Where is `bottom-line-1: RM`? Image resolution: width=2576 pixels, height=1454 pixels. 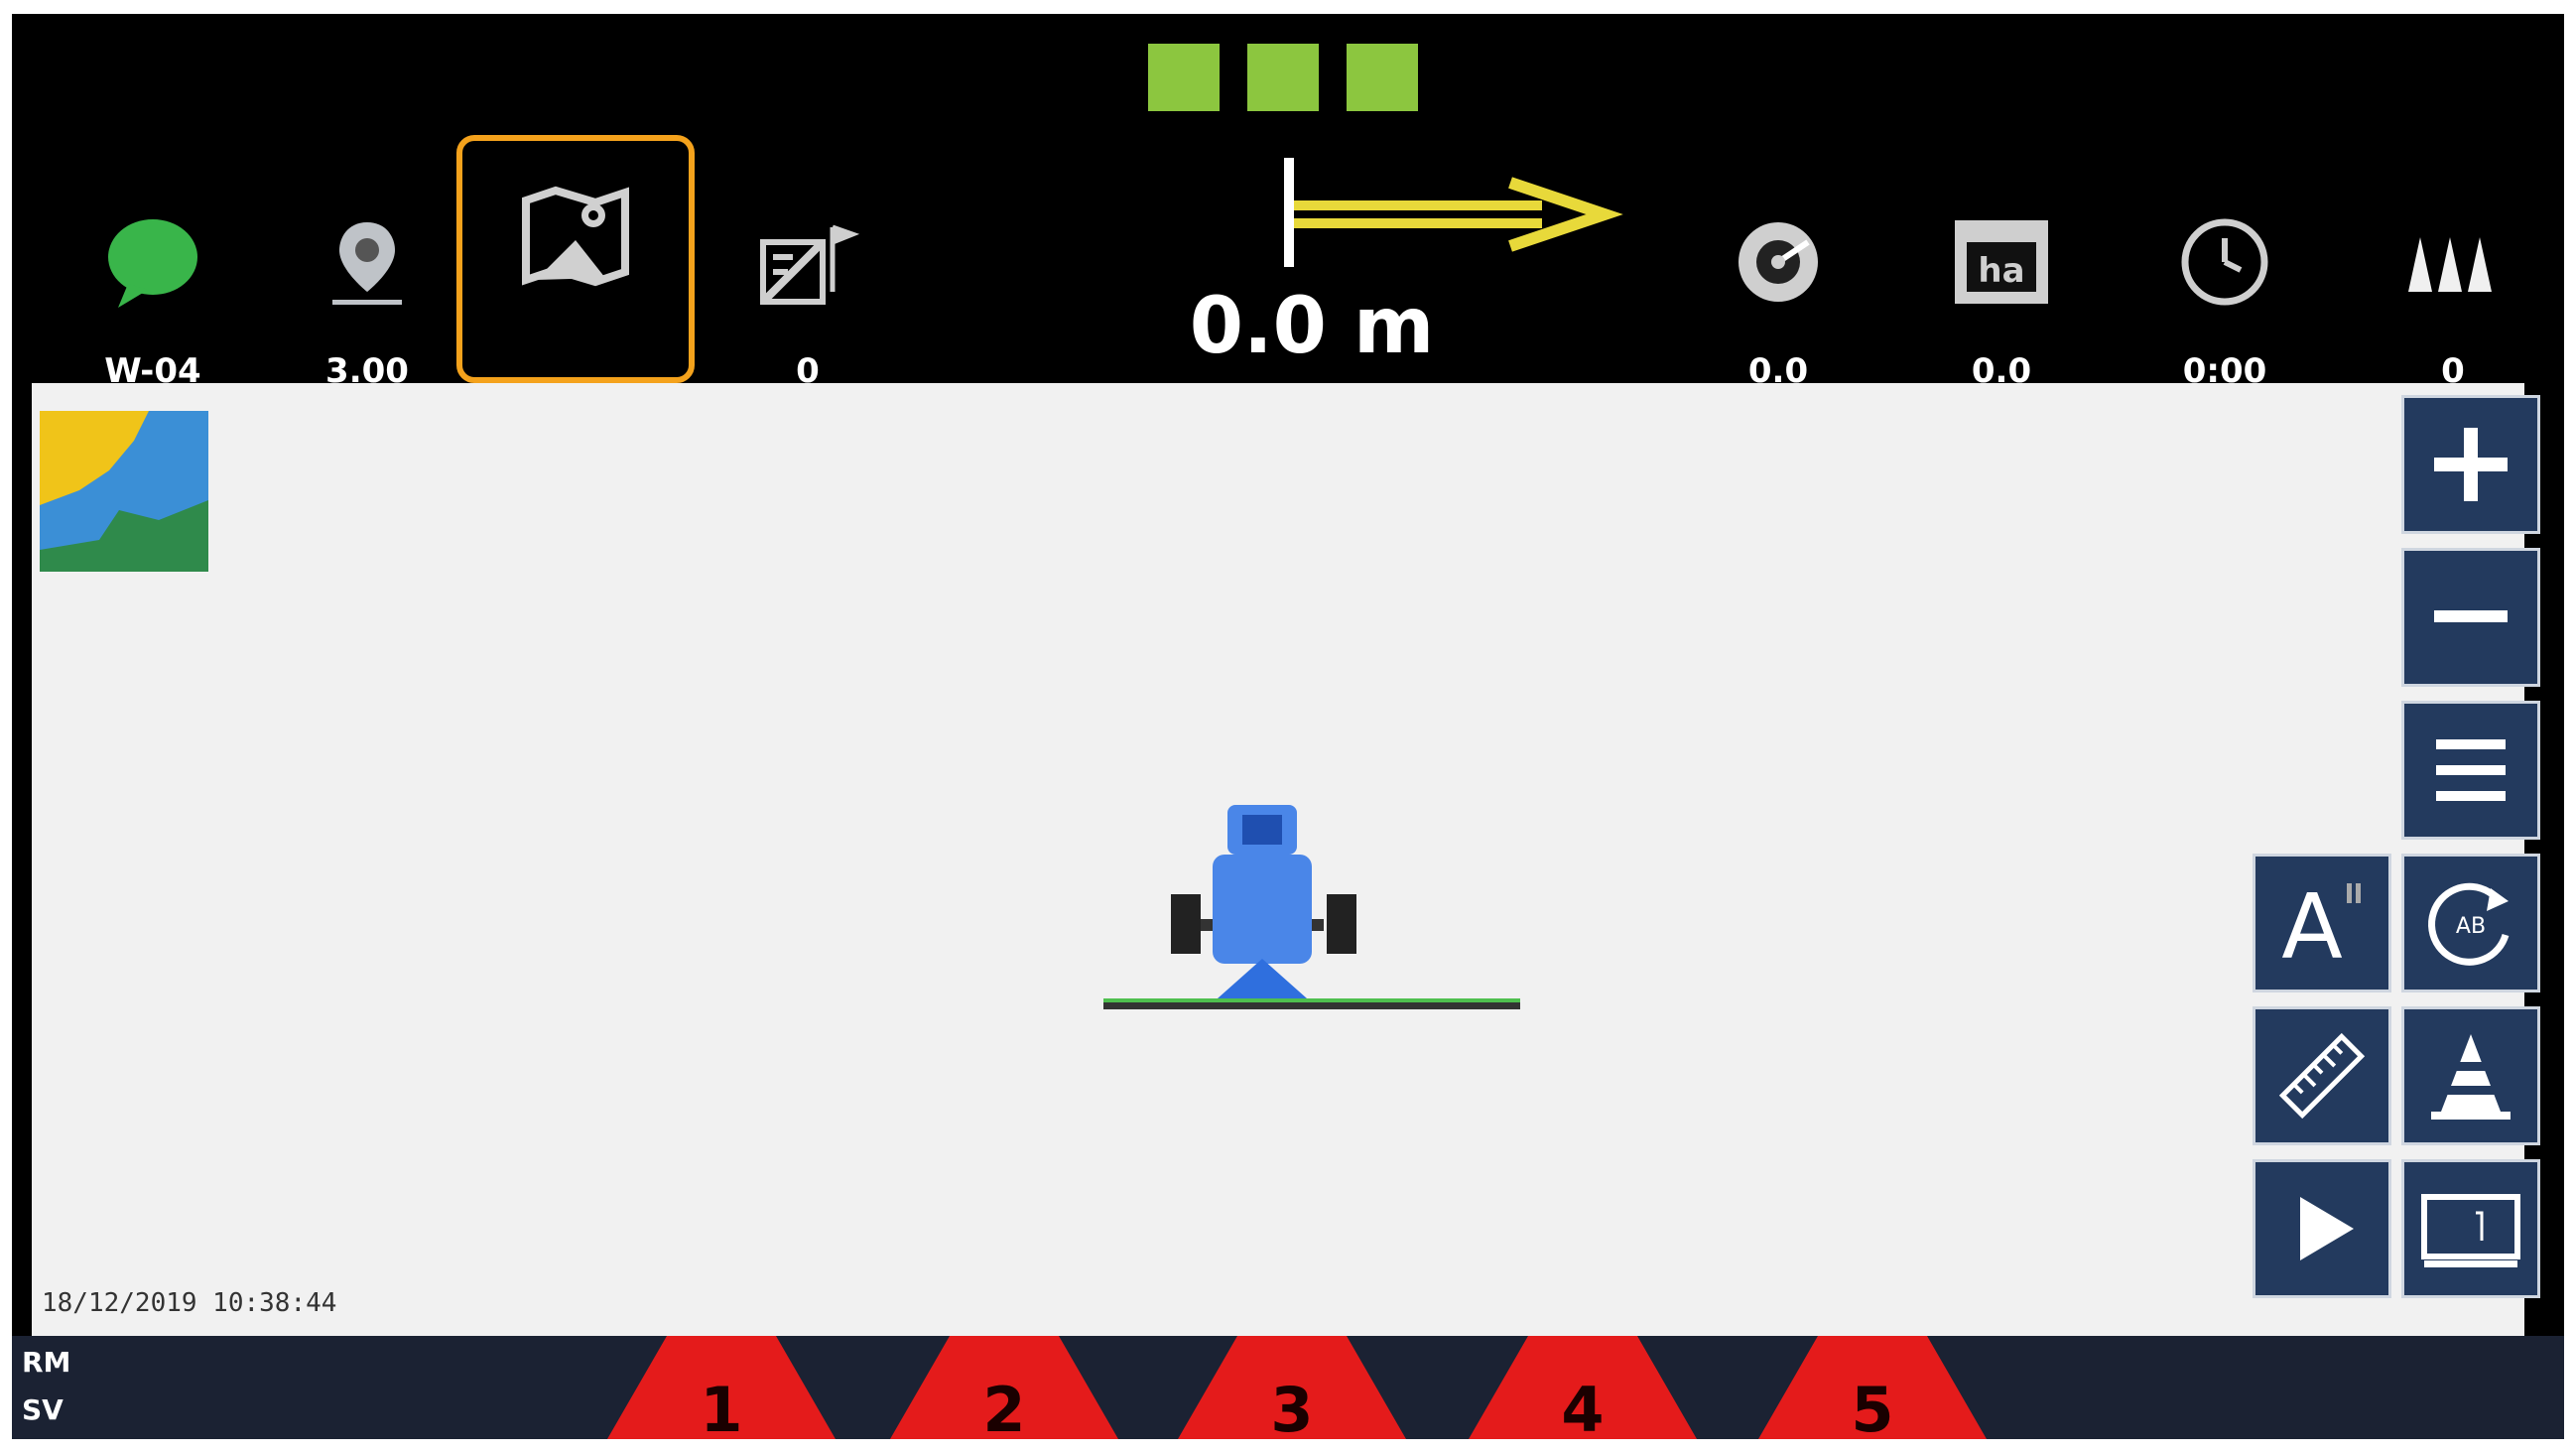
bottom-line-1: RM is located at coordinates (47, 1362).